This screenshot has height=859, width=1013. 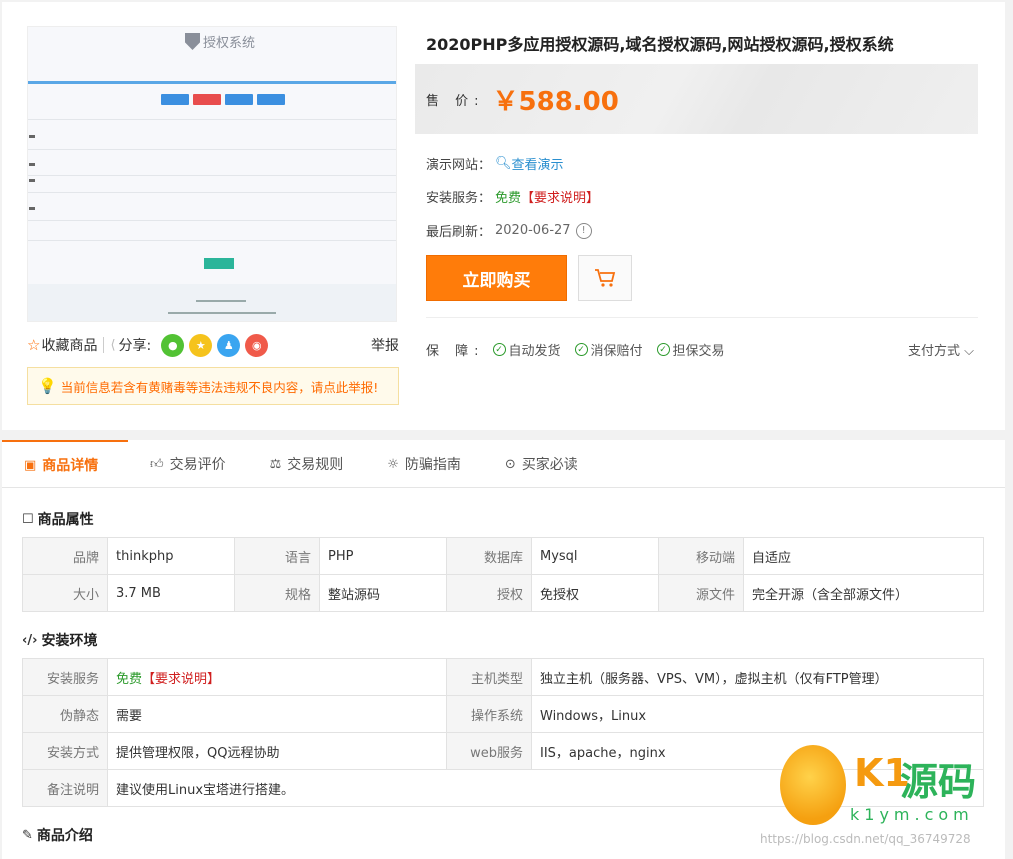 I want to click on share-label: 分享:, so click(x=135, y=346).